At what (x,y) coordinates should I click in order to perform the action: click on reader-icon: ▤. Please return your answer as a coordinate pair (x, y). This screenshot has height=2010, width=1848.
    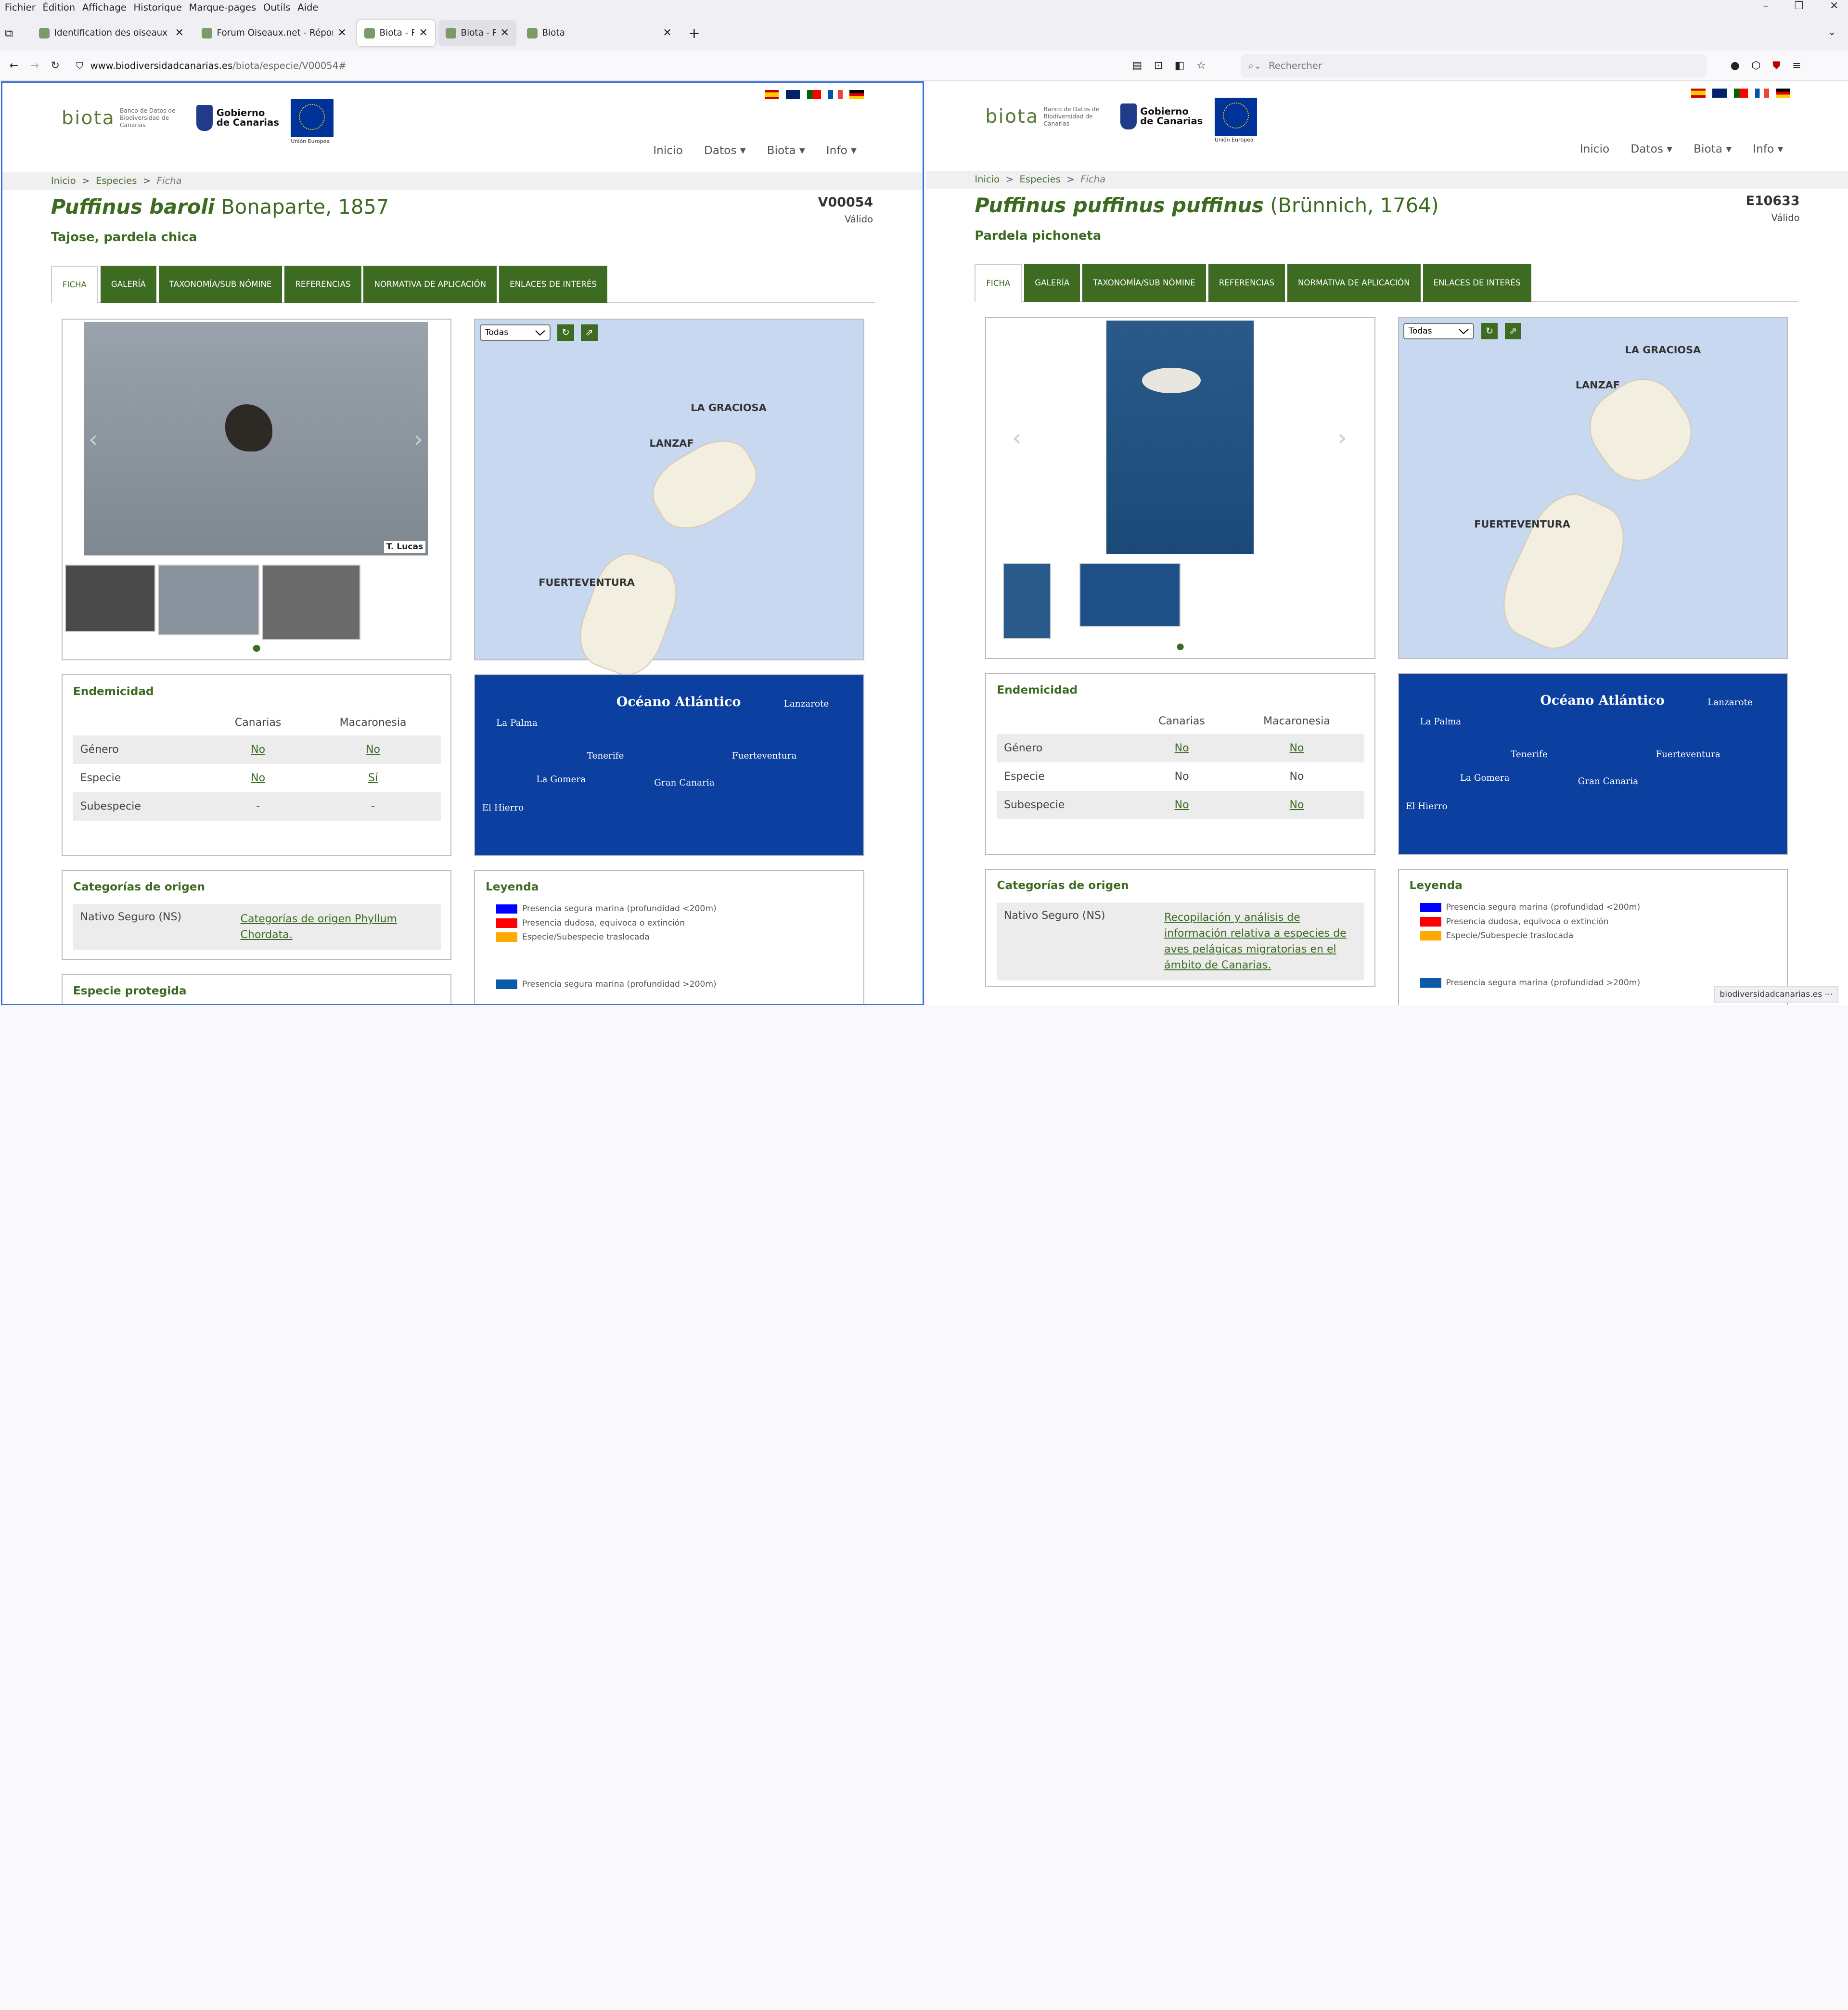
    Looking at the image, I should click on (1137, 66).